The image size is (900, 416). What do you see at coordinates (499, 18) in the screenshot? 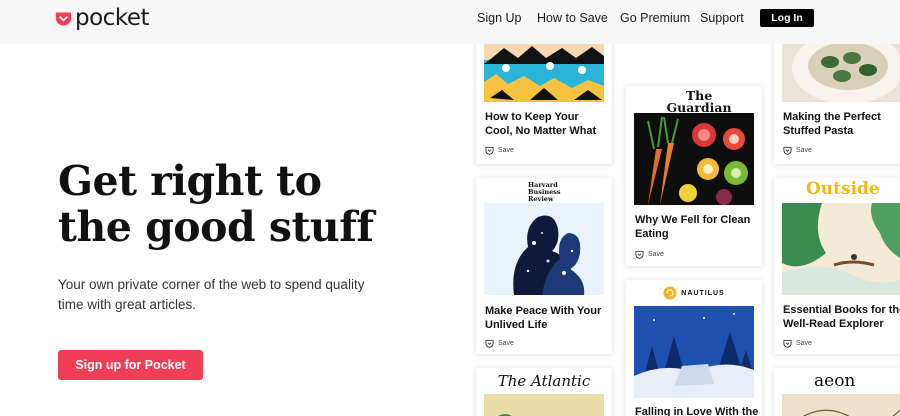
I see `nav-sign-up: Sign Up` at bounding box center [499, 18].